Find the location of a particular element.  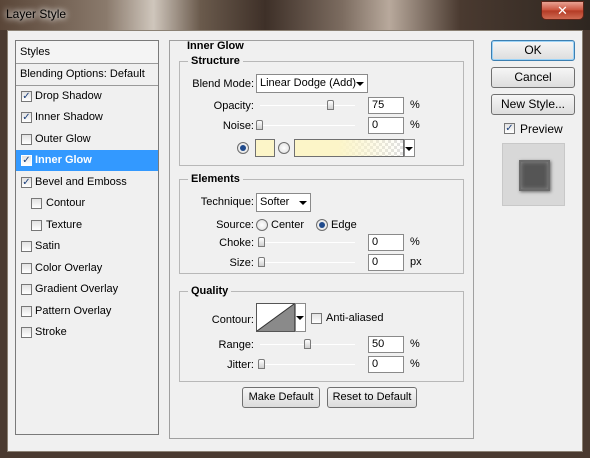

contour-dropdown is located at coordinates (300, 317).